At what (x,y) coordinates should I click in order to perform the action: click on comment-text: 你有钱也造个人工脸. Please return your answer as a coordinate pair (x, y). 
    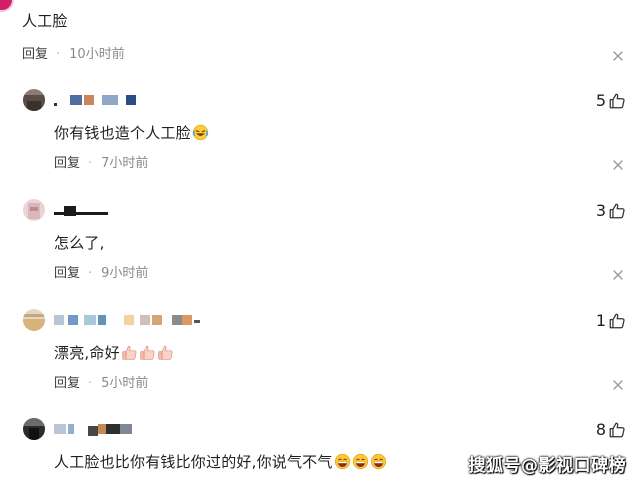
    Looking at the image, I should click on (122, 133).